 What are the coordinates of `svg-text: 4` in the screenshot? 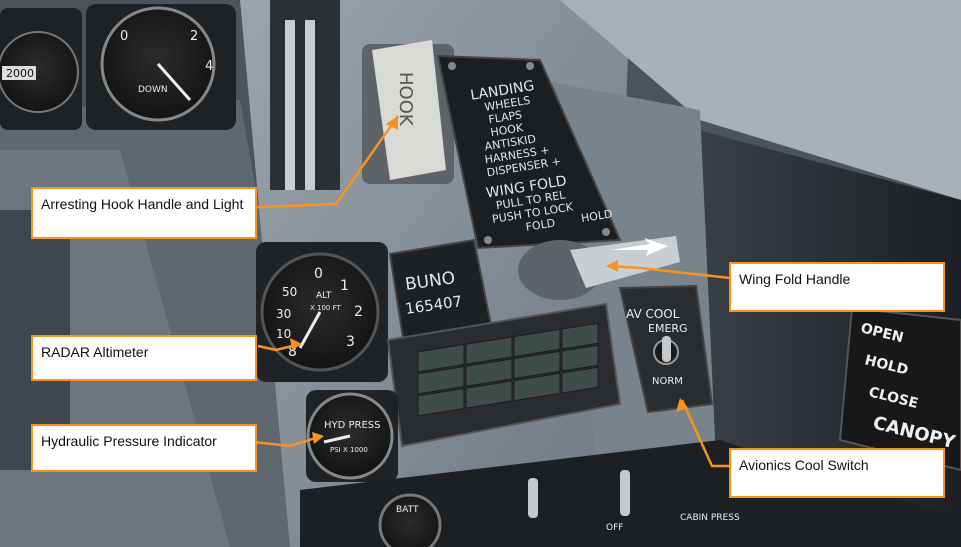 It's located at (209, 66).